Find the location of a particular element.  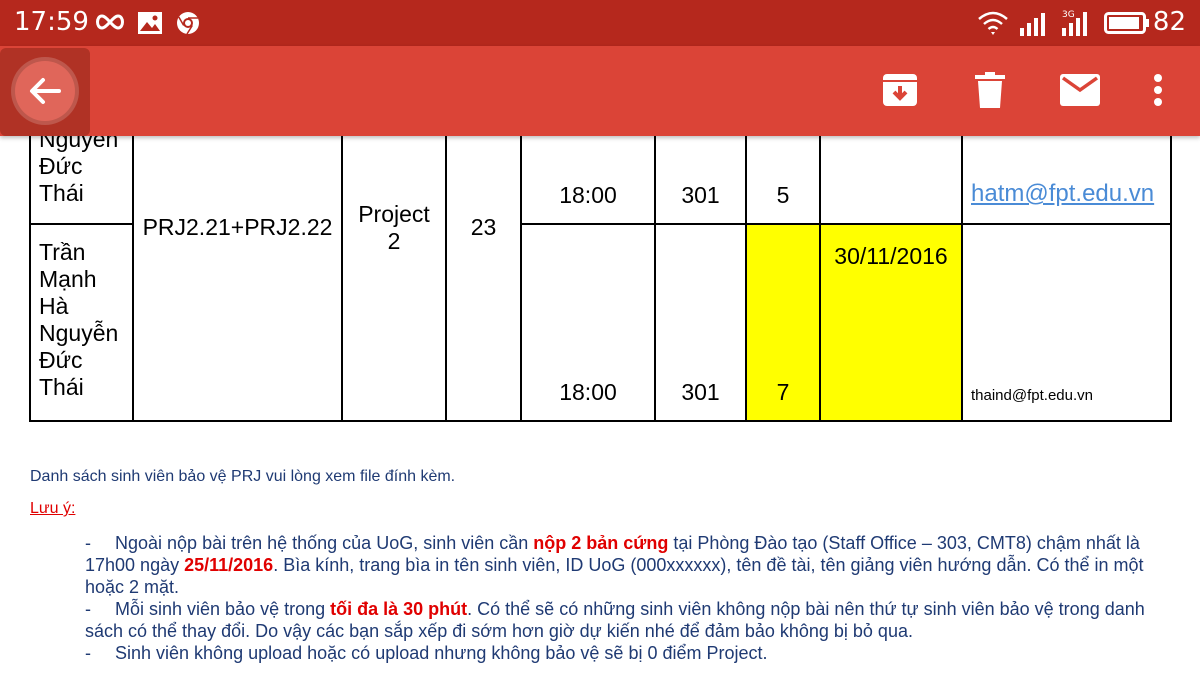

student-name-line: Mạnh is located at coordinates (68, 279).